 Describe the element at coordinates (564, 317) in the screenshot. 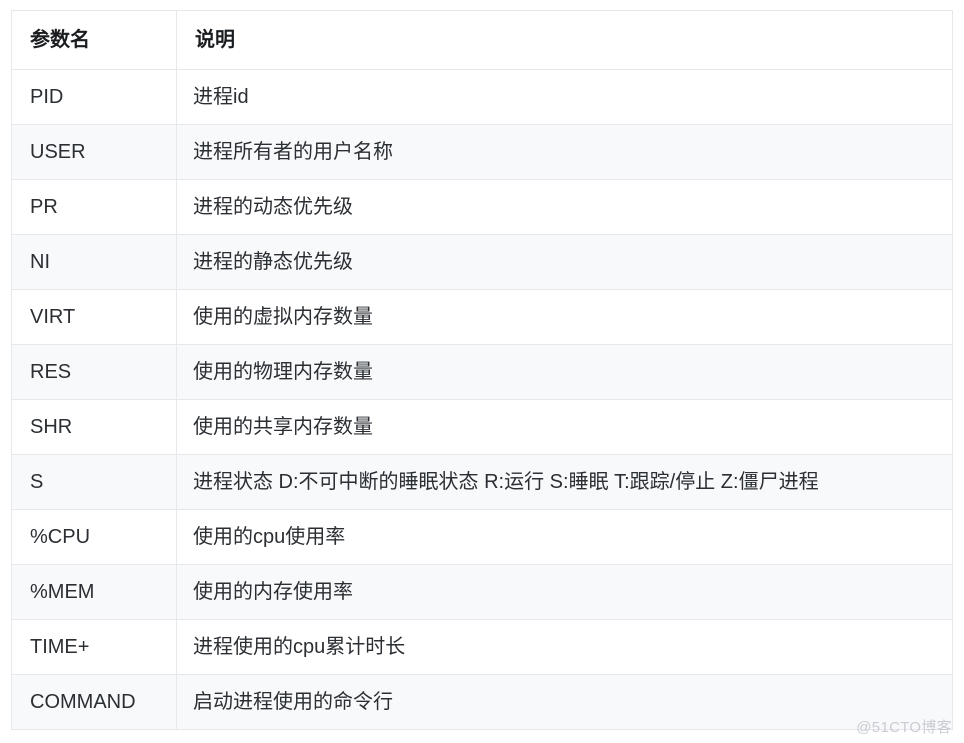

I see `param-description-cell: 使用的虚拟内存数量` at that location.